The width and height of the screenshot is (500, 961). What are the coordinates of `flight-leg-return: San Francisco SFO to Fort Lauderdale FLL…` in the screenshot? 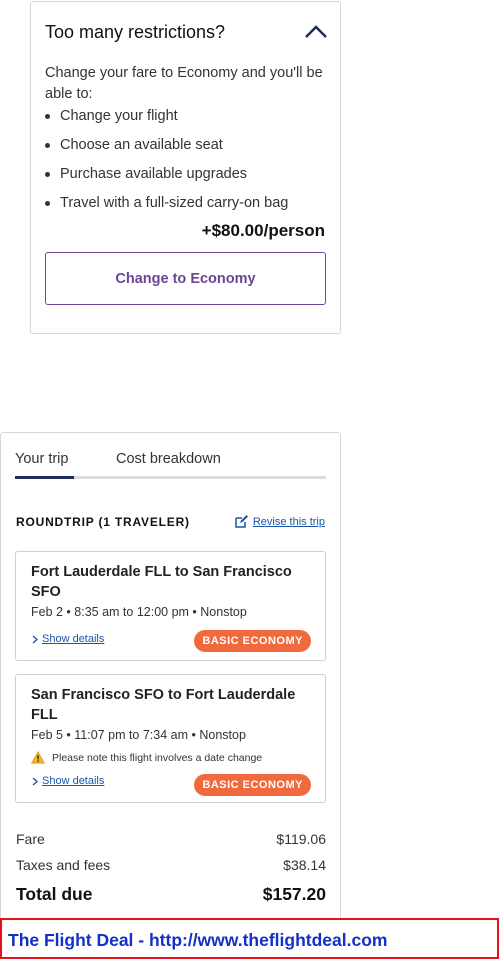 It's located at (170, 738).